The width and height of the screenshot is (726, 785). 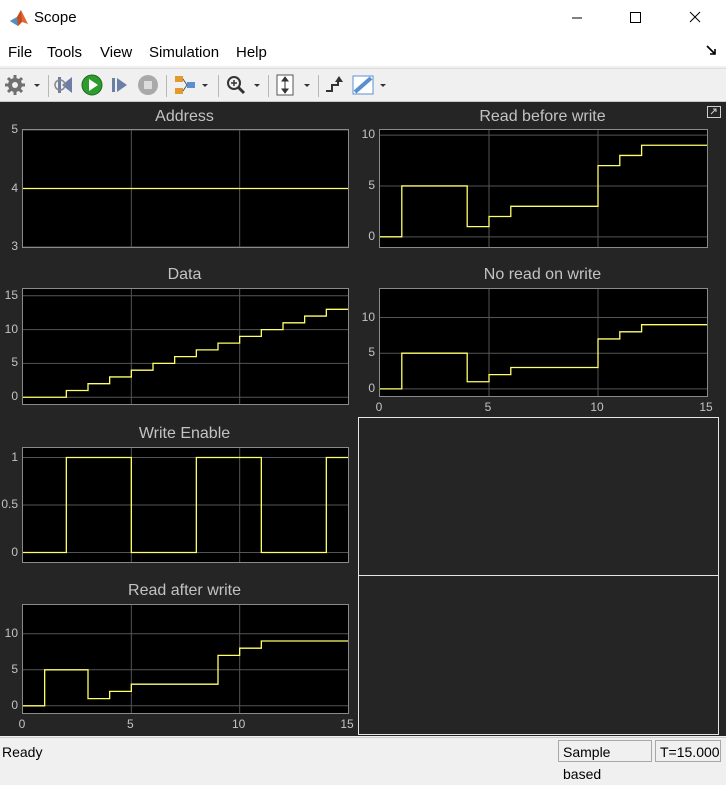 I want to click on write-enable-axes, so click(x=185, y=505).